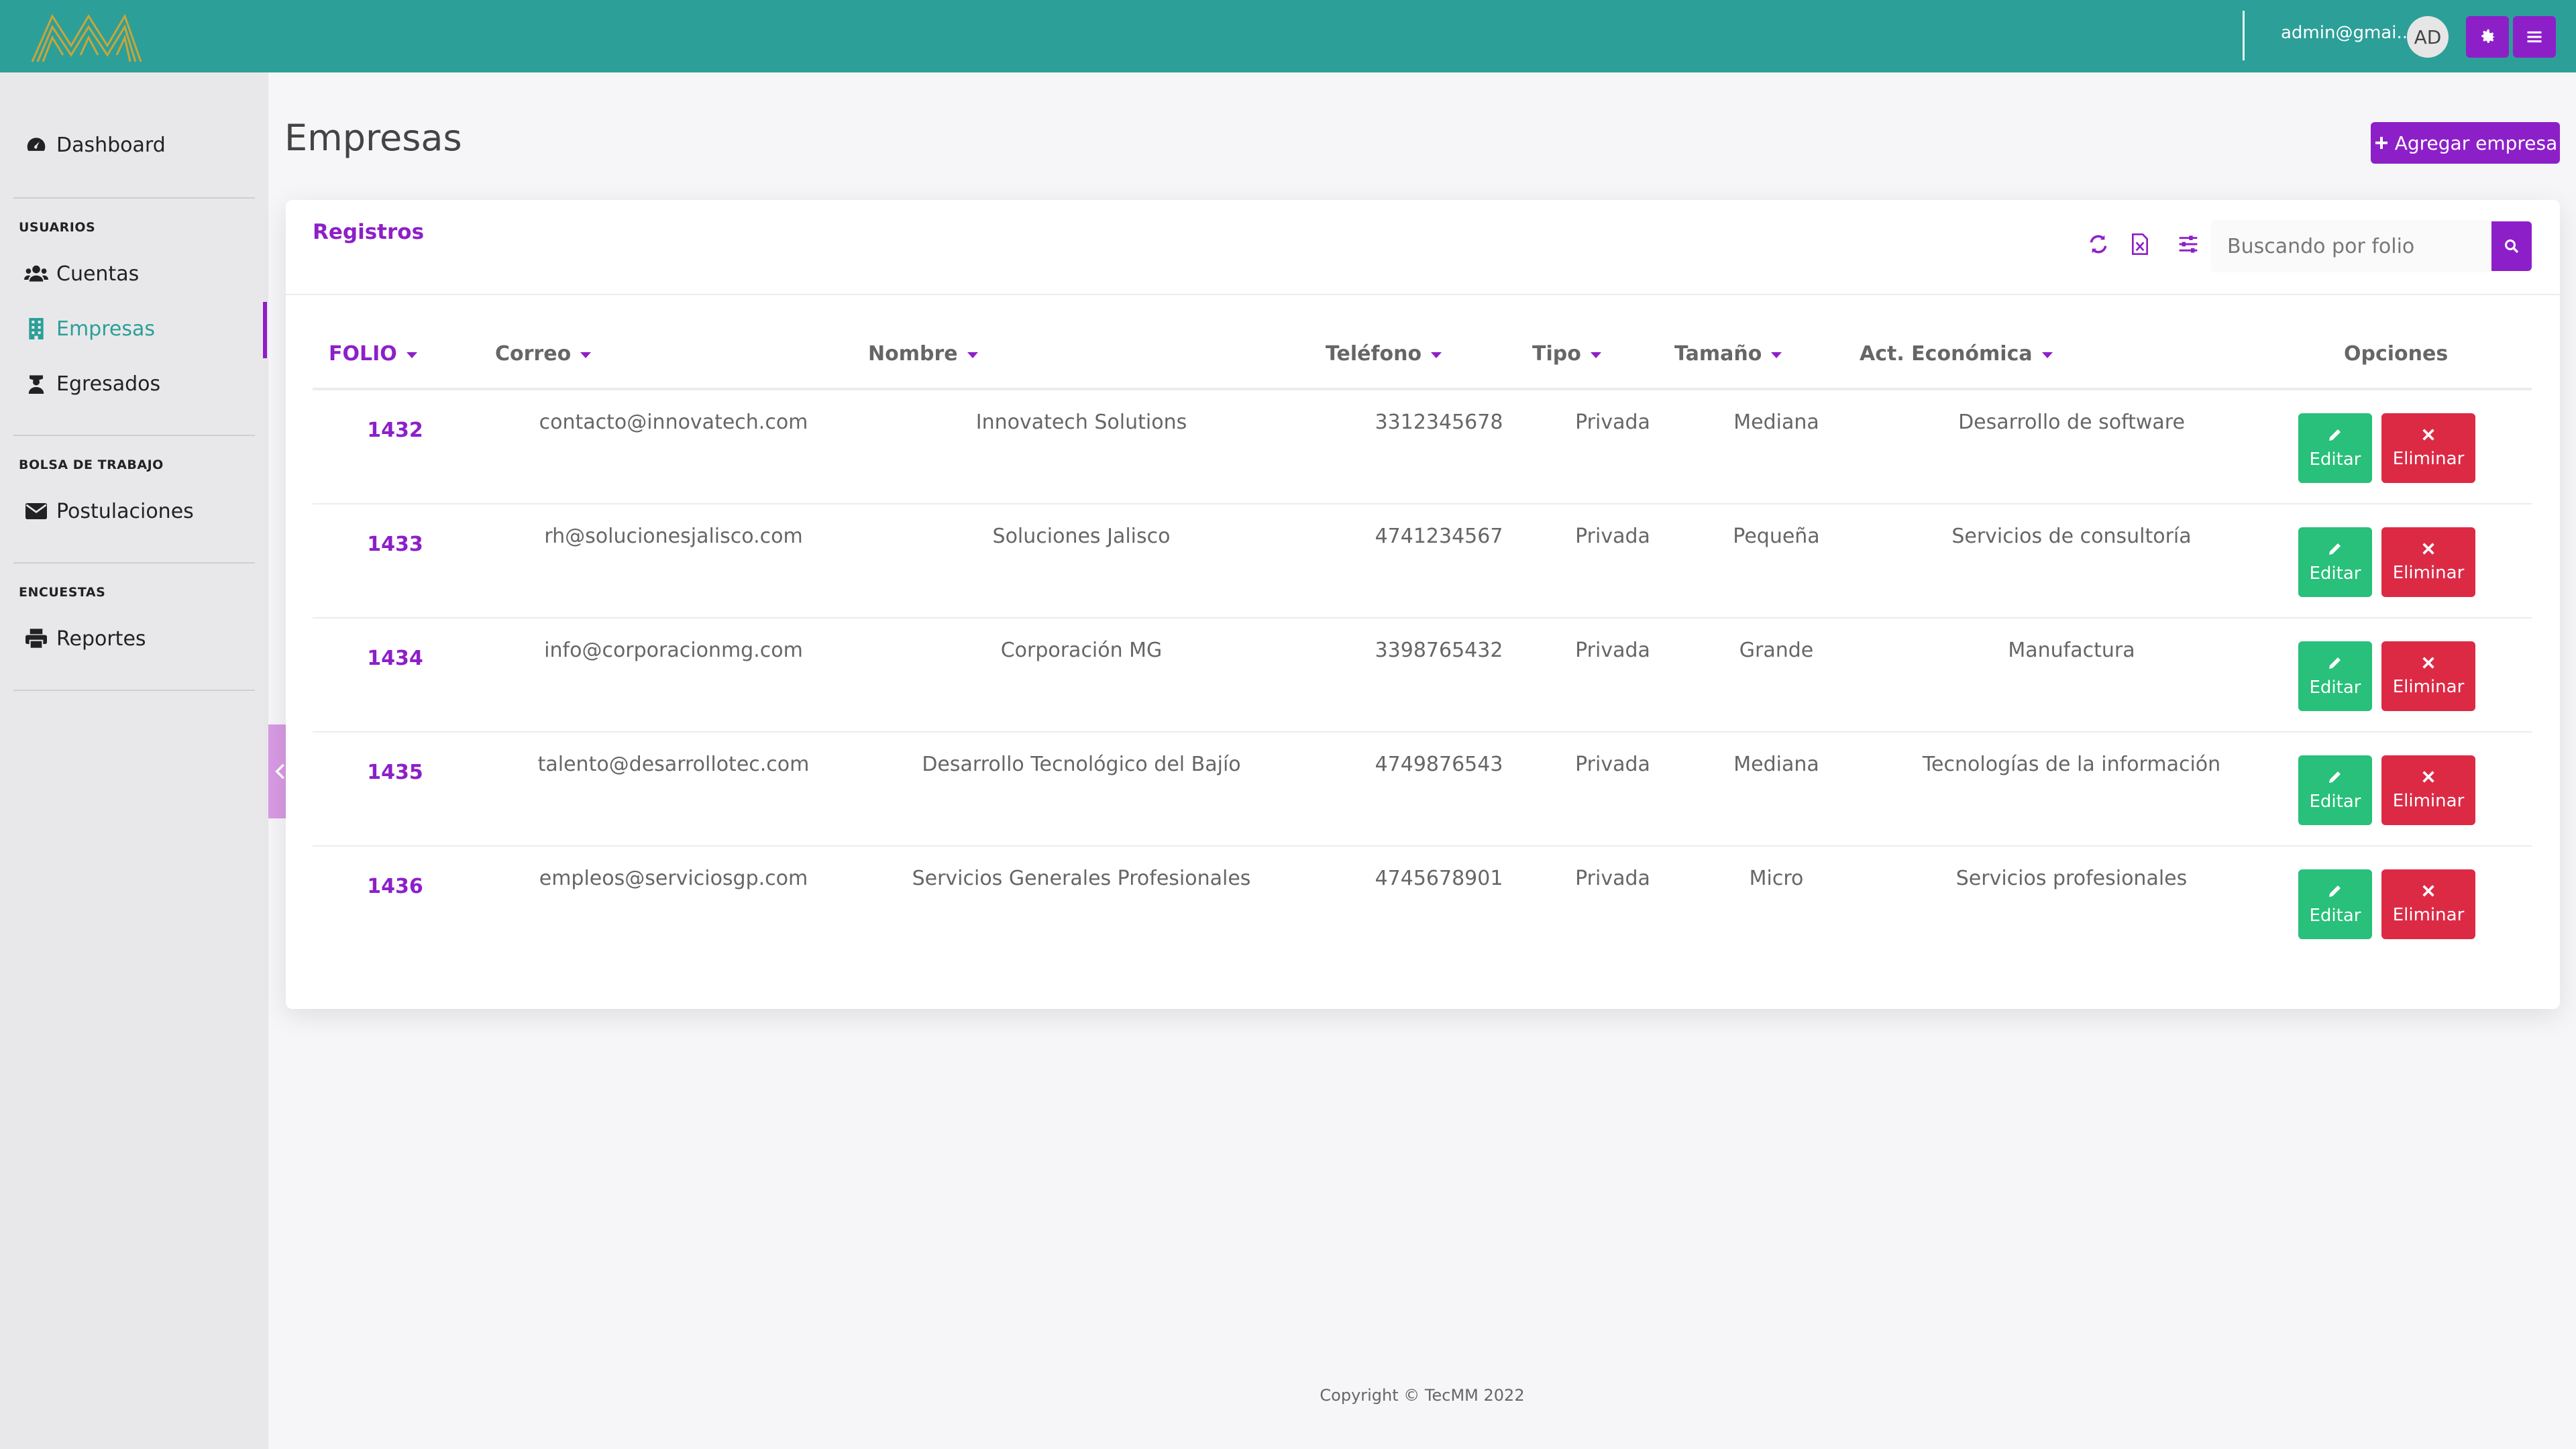 Image resolution: width=2576 pixels, height=1449 pixels. I want to click on refresh-icon, so click(2098, 244).